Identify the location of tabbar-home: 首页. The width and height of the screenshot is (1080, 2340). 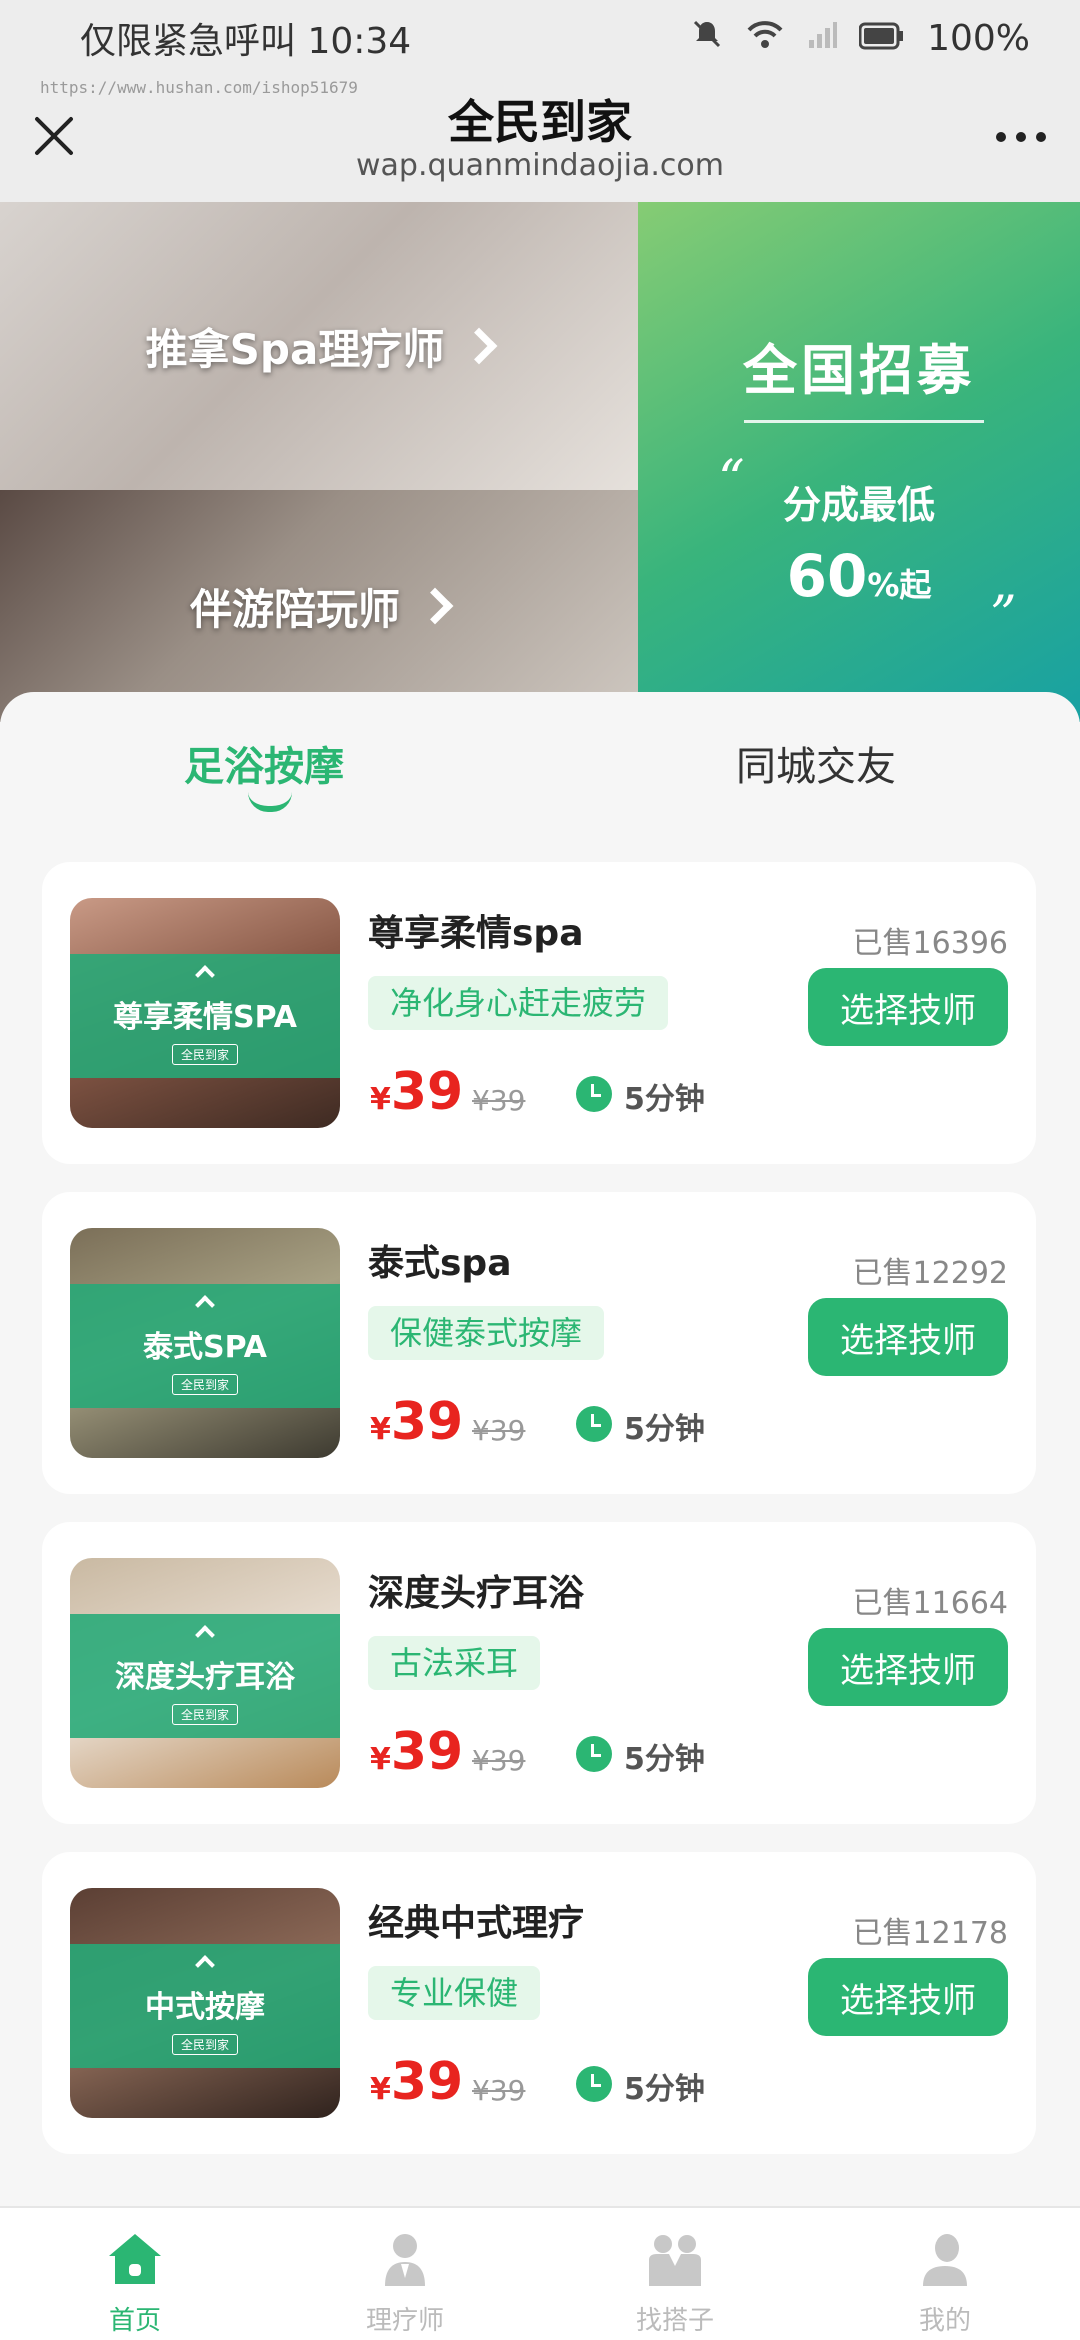
(135, 2274).